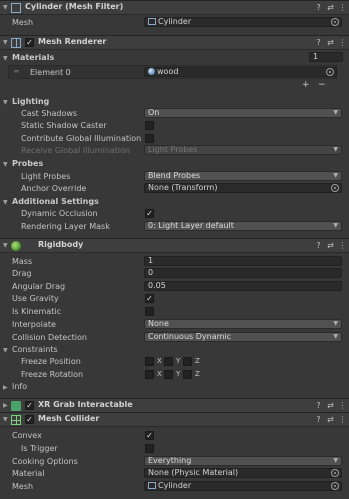  I want to click on drag-field: 0, so click(243, 273).